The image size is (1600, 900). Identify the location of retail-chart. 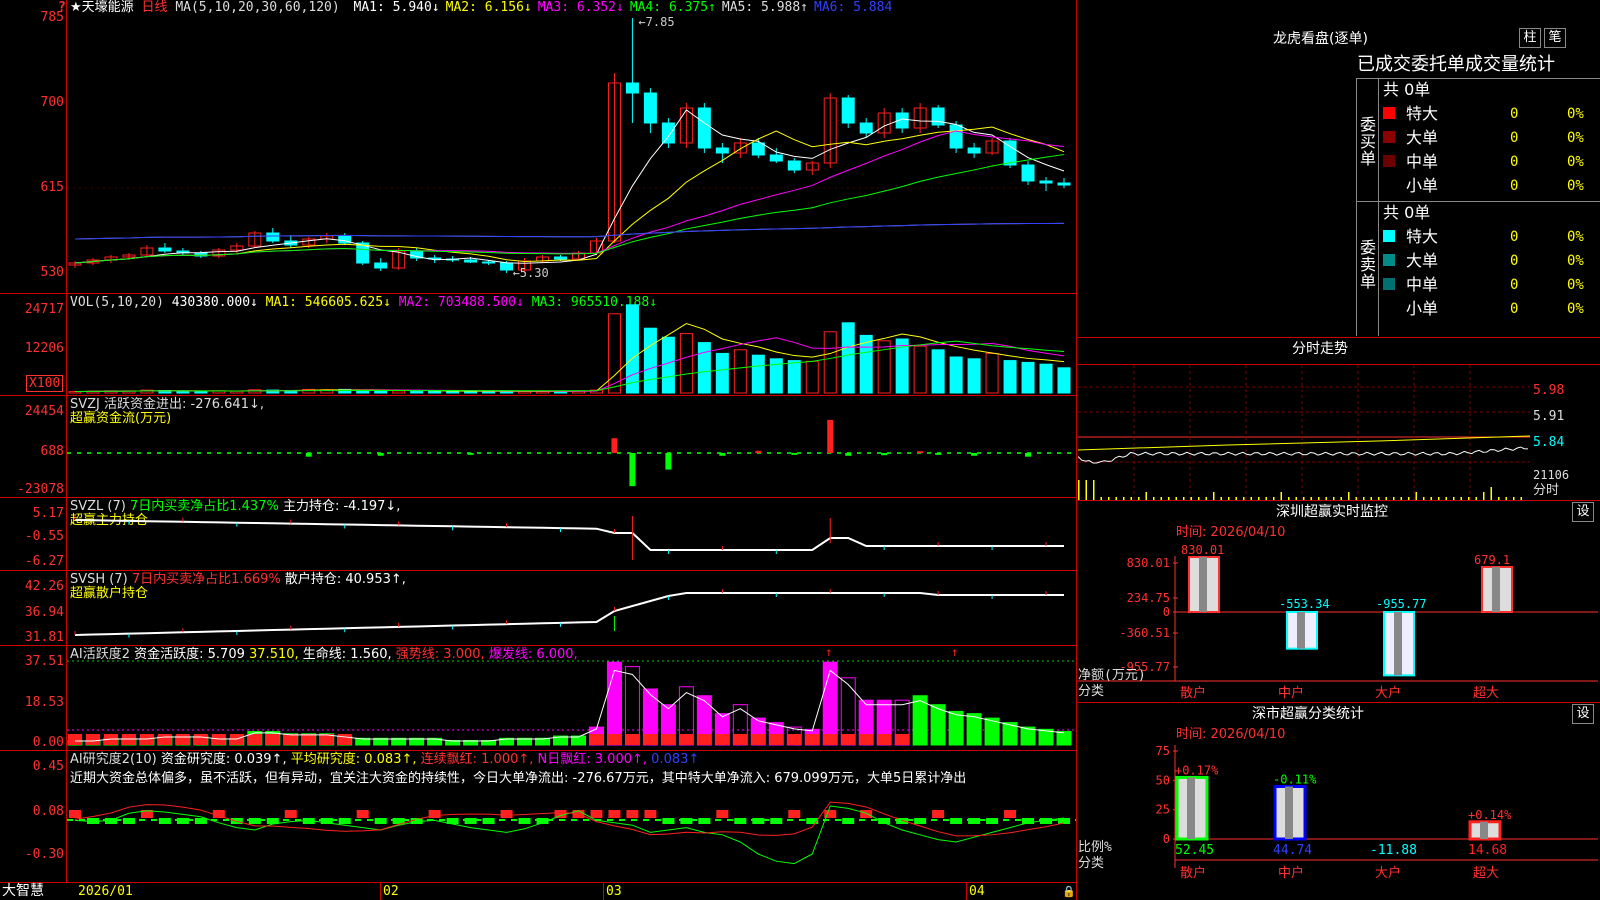
(569, 613).